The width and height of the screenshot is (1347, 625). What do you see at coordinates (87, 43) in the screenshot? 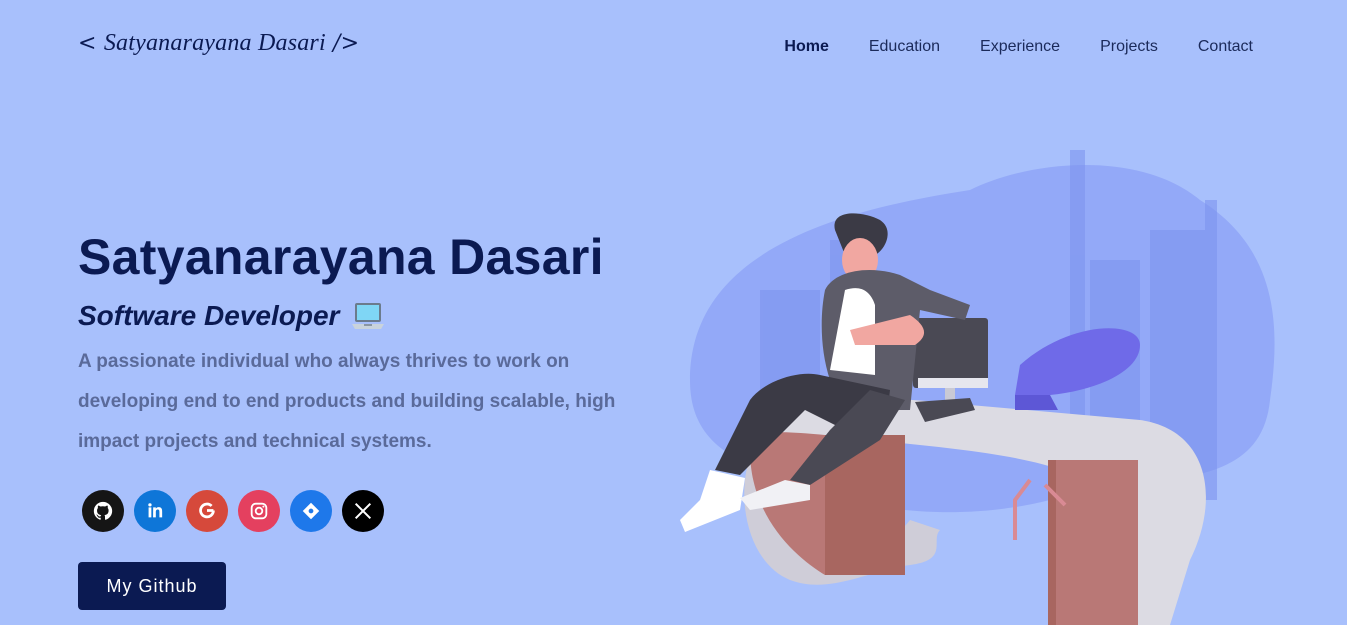
I see `logo-prefix: <` at bounding box center [87, 43].